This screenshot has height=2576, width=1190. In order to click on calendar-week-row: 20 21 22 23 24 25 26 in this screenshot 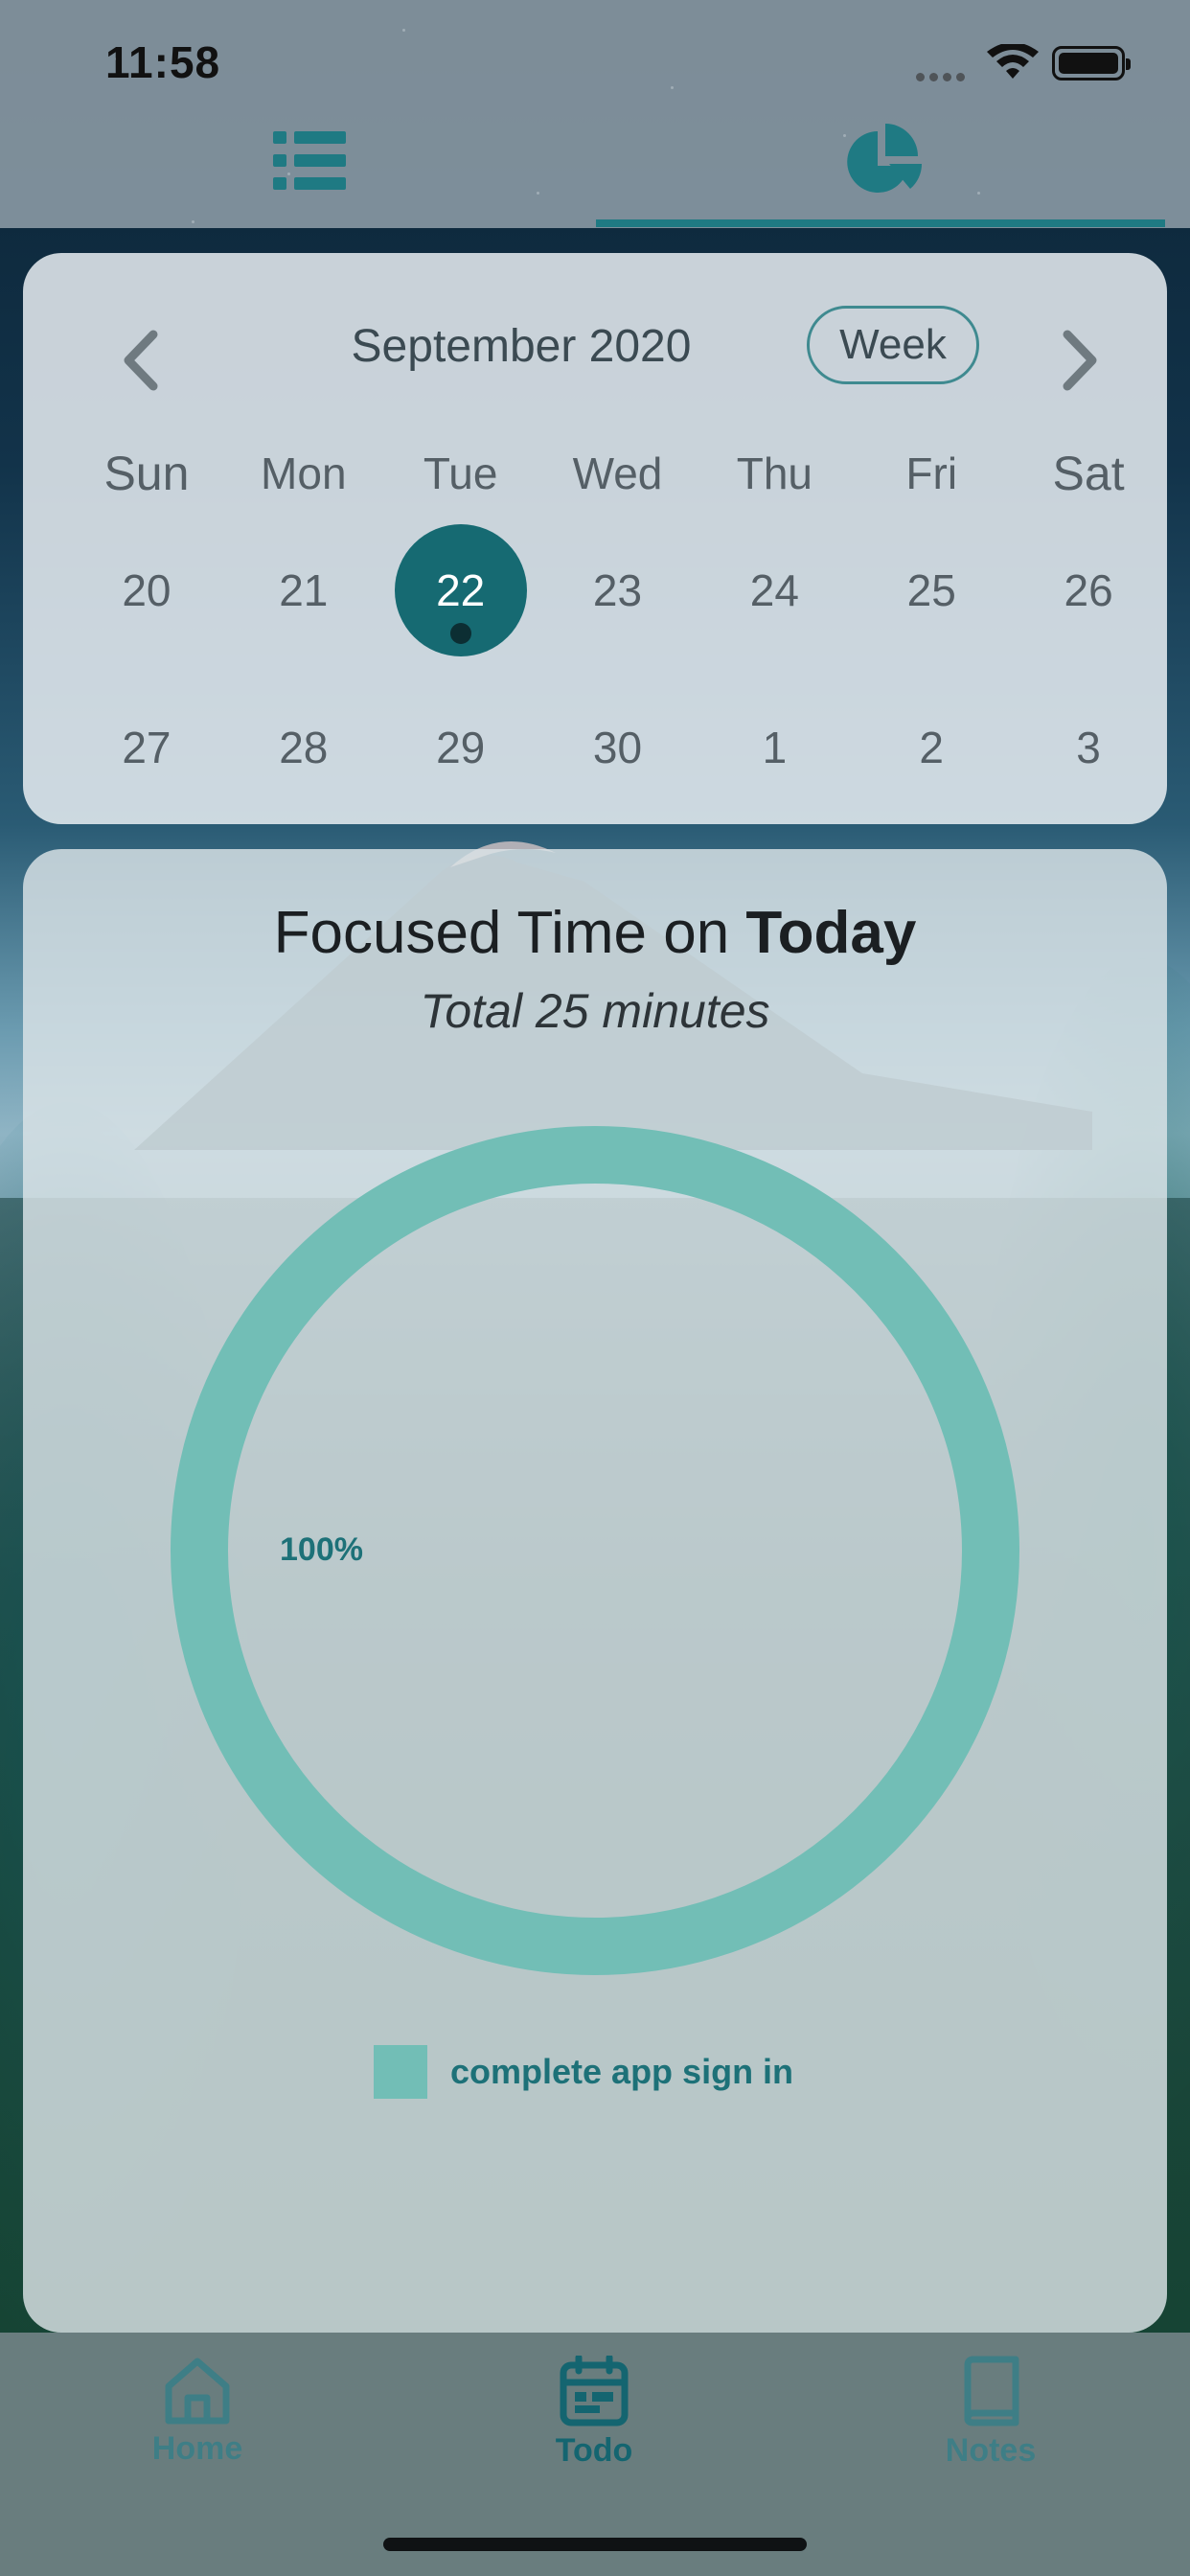, I will do `click(595, 590)`.